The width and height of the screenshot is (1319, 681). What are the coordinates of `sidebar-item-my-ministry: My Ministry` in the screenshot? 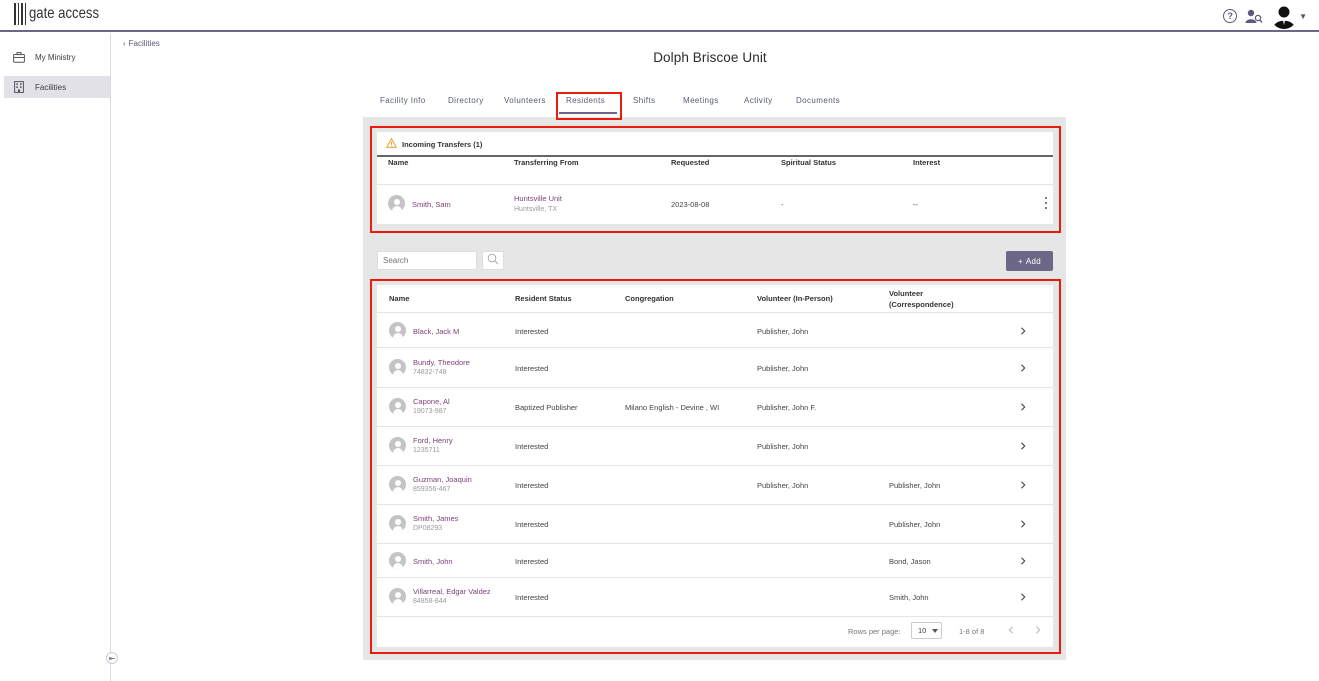 It's located at (57, 57).